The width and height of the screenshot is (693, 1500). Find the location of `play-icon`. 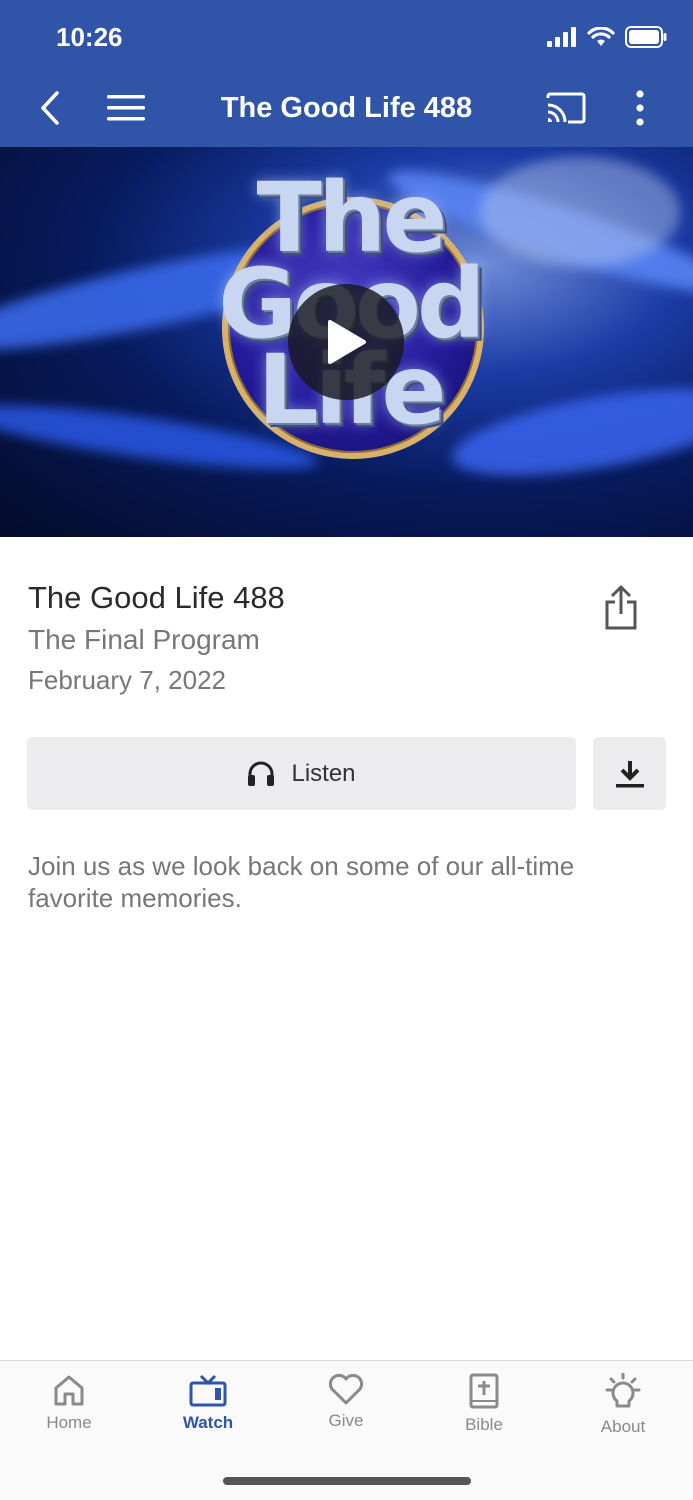

play-icon is located at coordinates (347, 342).